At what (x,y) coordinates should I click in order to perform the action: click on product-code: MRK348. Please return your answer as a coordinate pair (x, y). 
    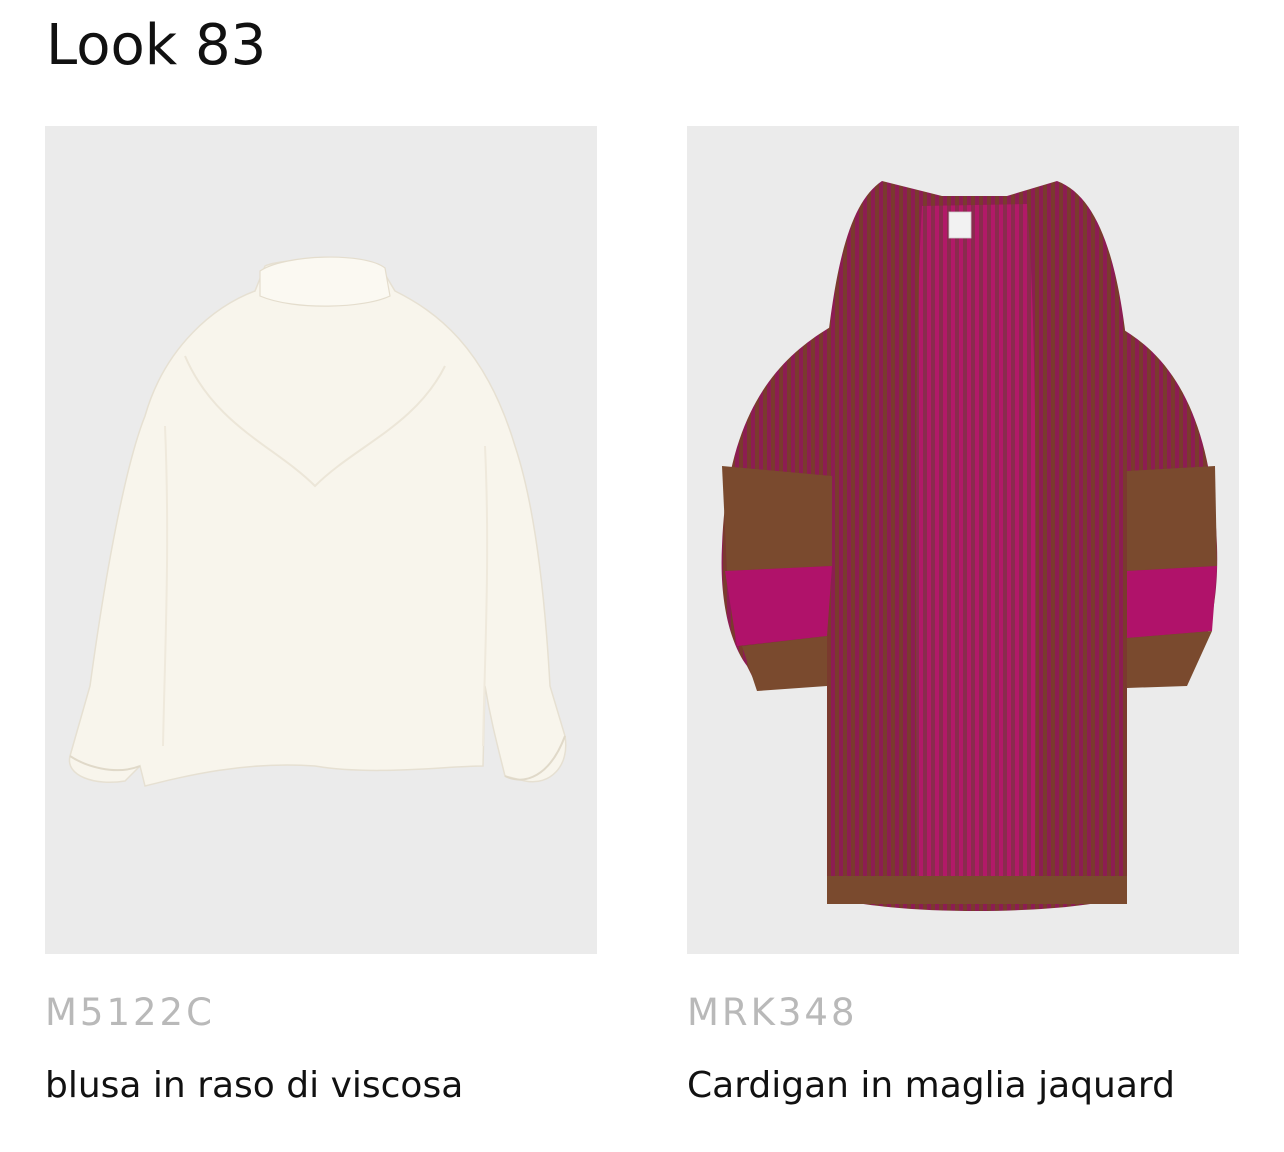
    Looking at the image, I should click on (772, 1012).